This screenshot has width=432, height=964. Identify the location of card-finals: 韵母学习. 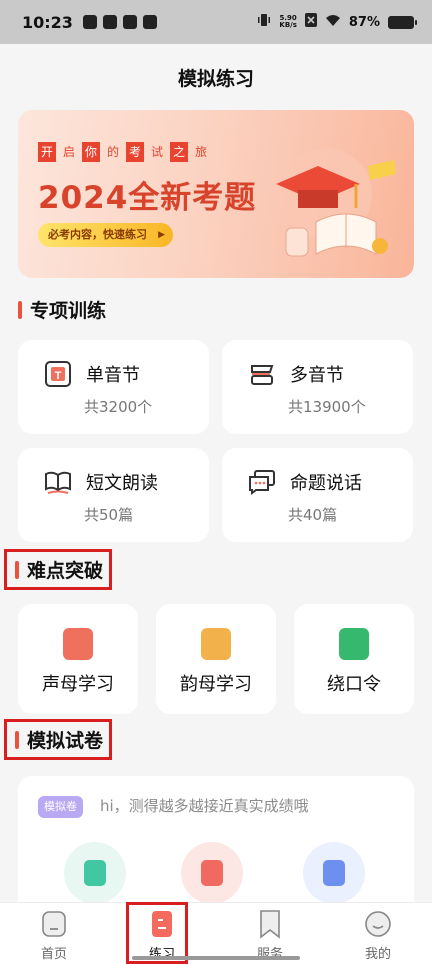
(216, 659).